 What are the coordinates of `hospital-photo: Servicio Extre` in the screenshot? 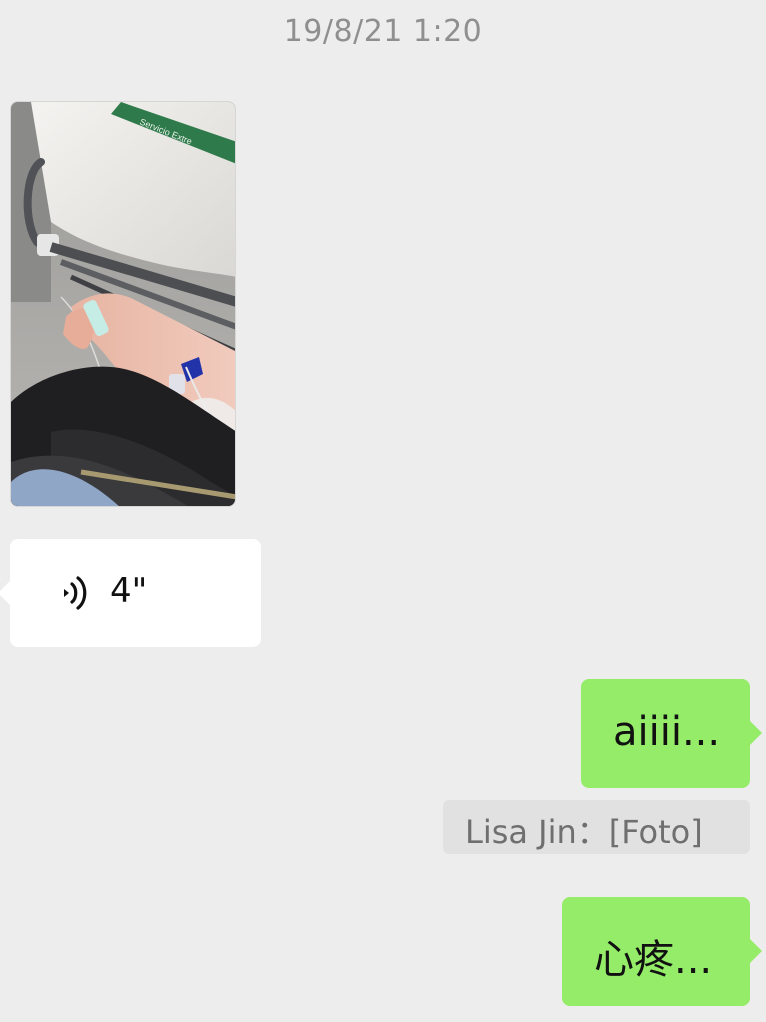 It's located at (123, 304).